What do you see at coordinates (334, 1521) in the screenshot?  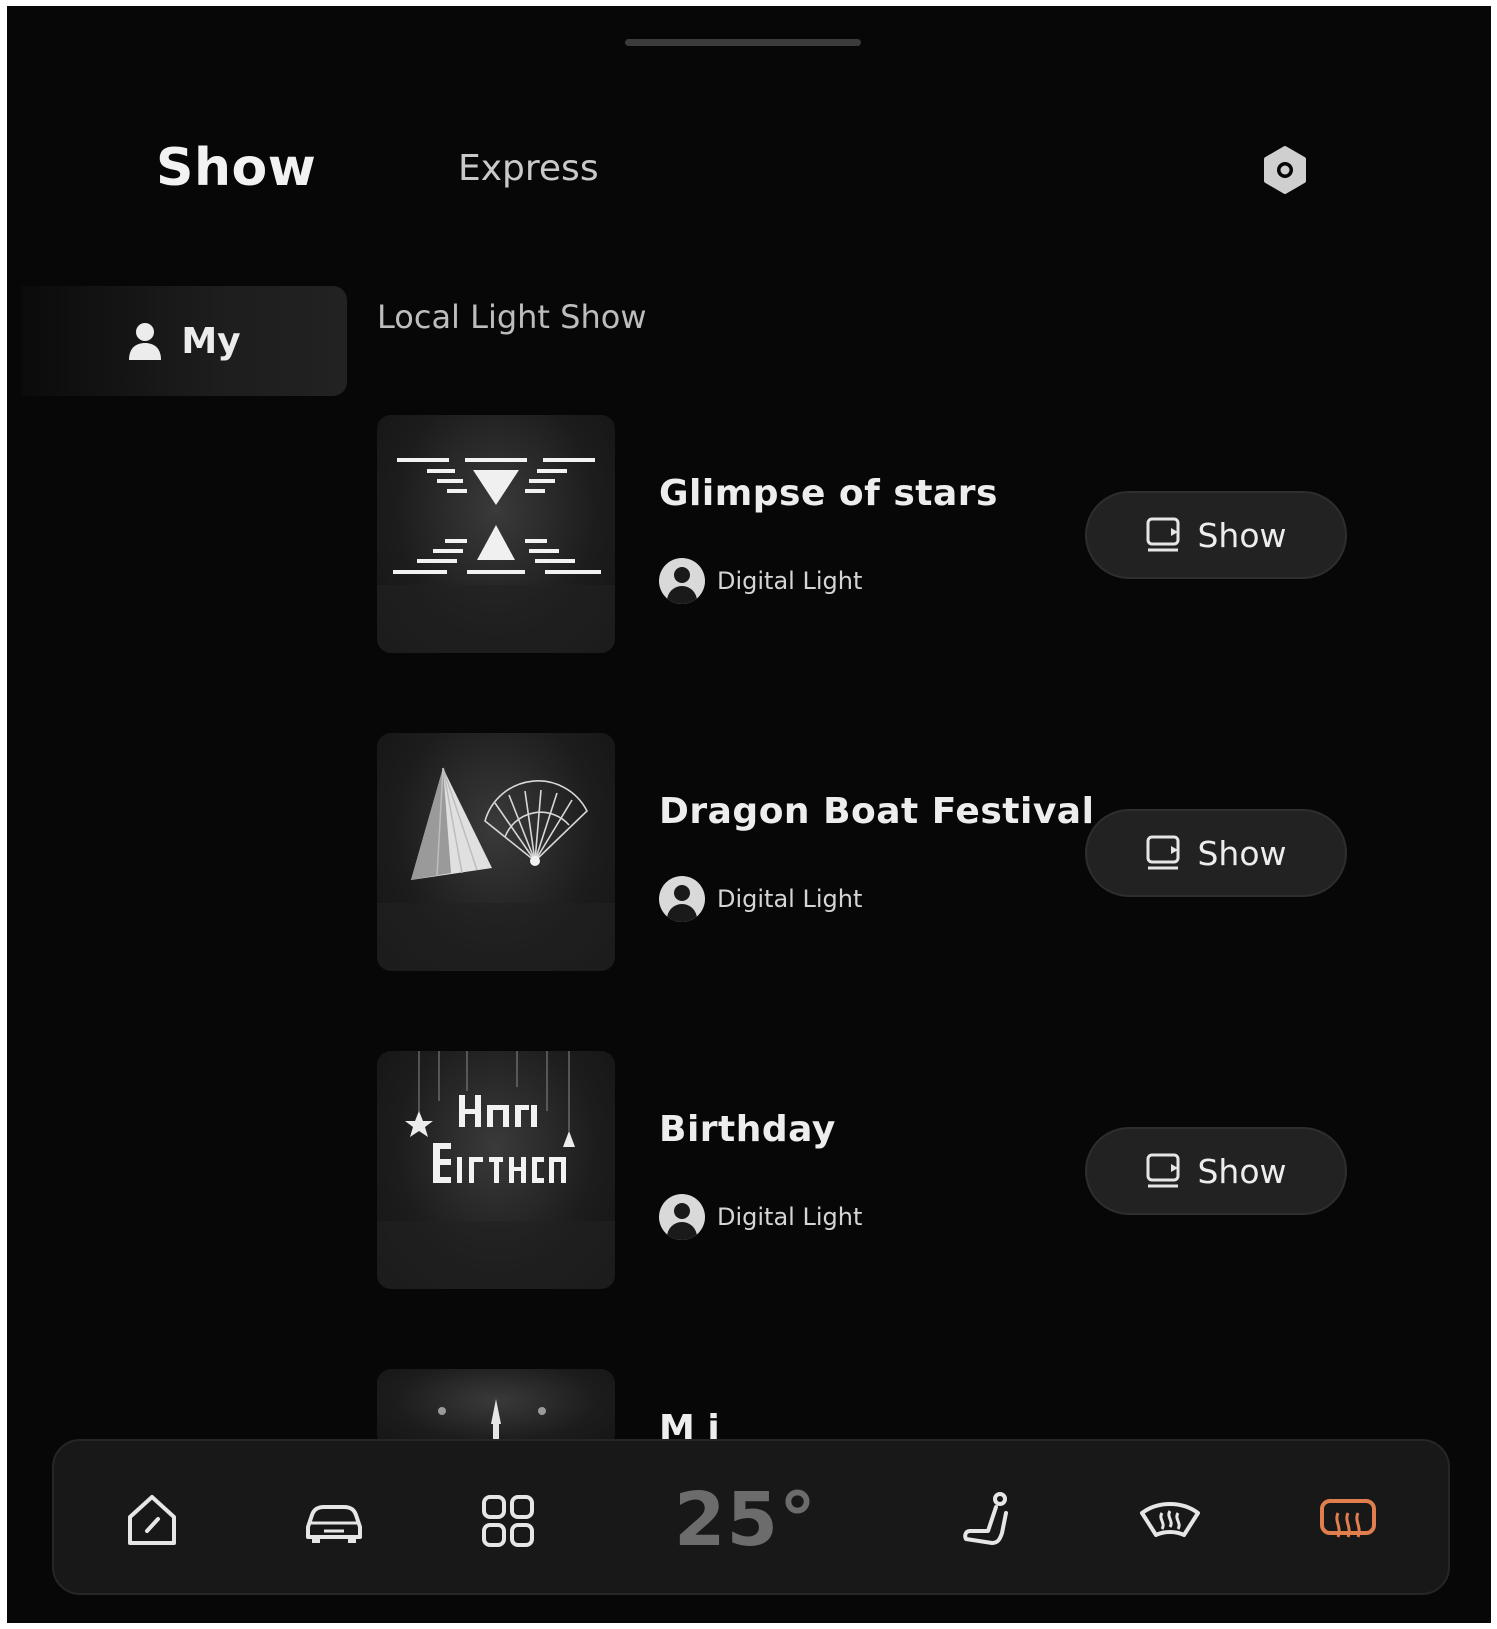 I see `car-icon` at bounding box center [334, 1521].